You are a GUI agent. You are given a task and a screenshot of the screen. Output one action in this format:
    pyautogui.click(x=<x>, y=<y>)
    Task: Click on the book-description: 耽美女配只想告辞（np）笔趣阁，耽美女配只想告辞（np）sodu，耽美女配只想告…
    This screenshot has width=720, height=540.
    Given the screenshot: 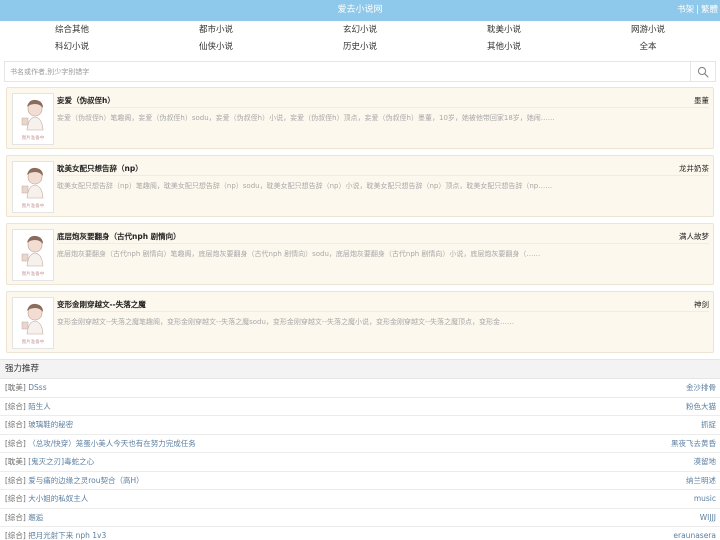 What is the action you would take?
    pyautogui.click(x=305, y=186)
    